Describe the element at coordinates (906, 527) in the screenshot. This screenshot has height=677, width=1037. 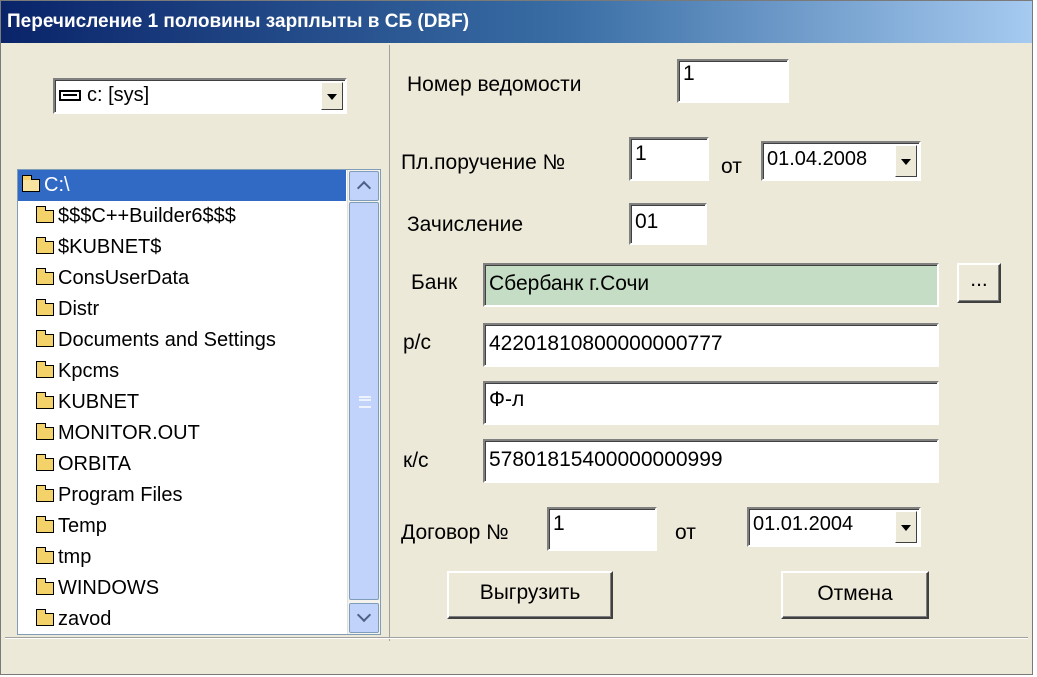
I see `contract-date-dropdown` at that location.